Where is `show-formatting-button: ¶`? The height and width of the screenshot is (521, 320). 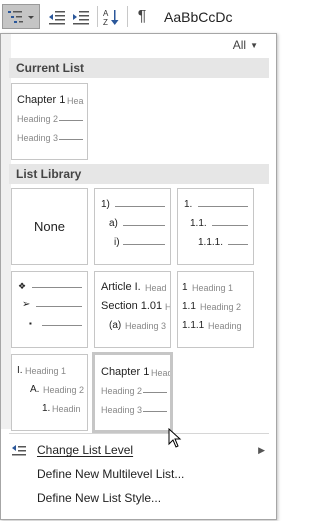
show-formatting-button: ¶ is located at coordinates (142, 16).